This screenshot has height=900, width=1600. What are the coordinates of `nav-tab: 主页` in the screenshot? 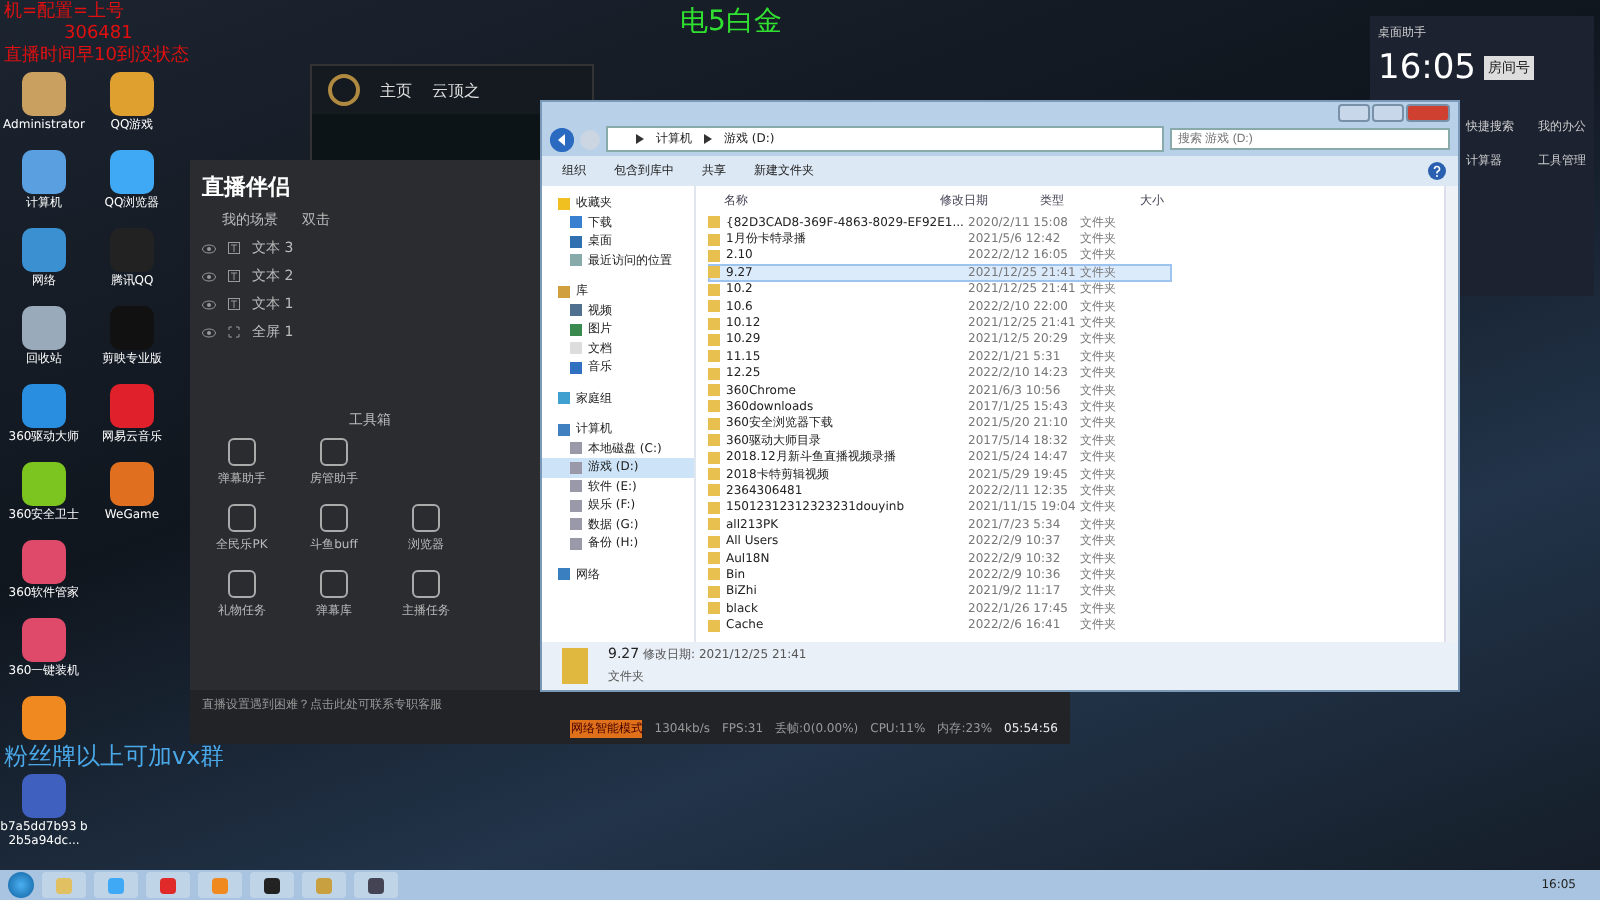 It's located at (396, 90).